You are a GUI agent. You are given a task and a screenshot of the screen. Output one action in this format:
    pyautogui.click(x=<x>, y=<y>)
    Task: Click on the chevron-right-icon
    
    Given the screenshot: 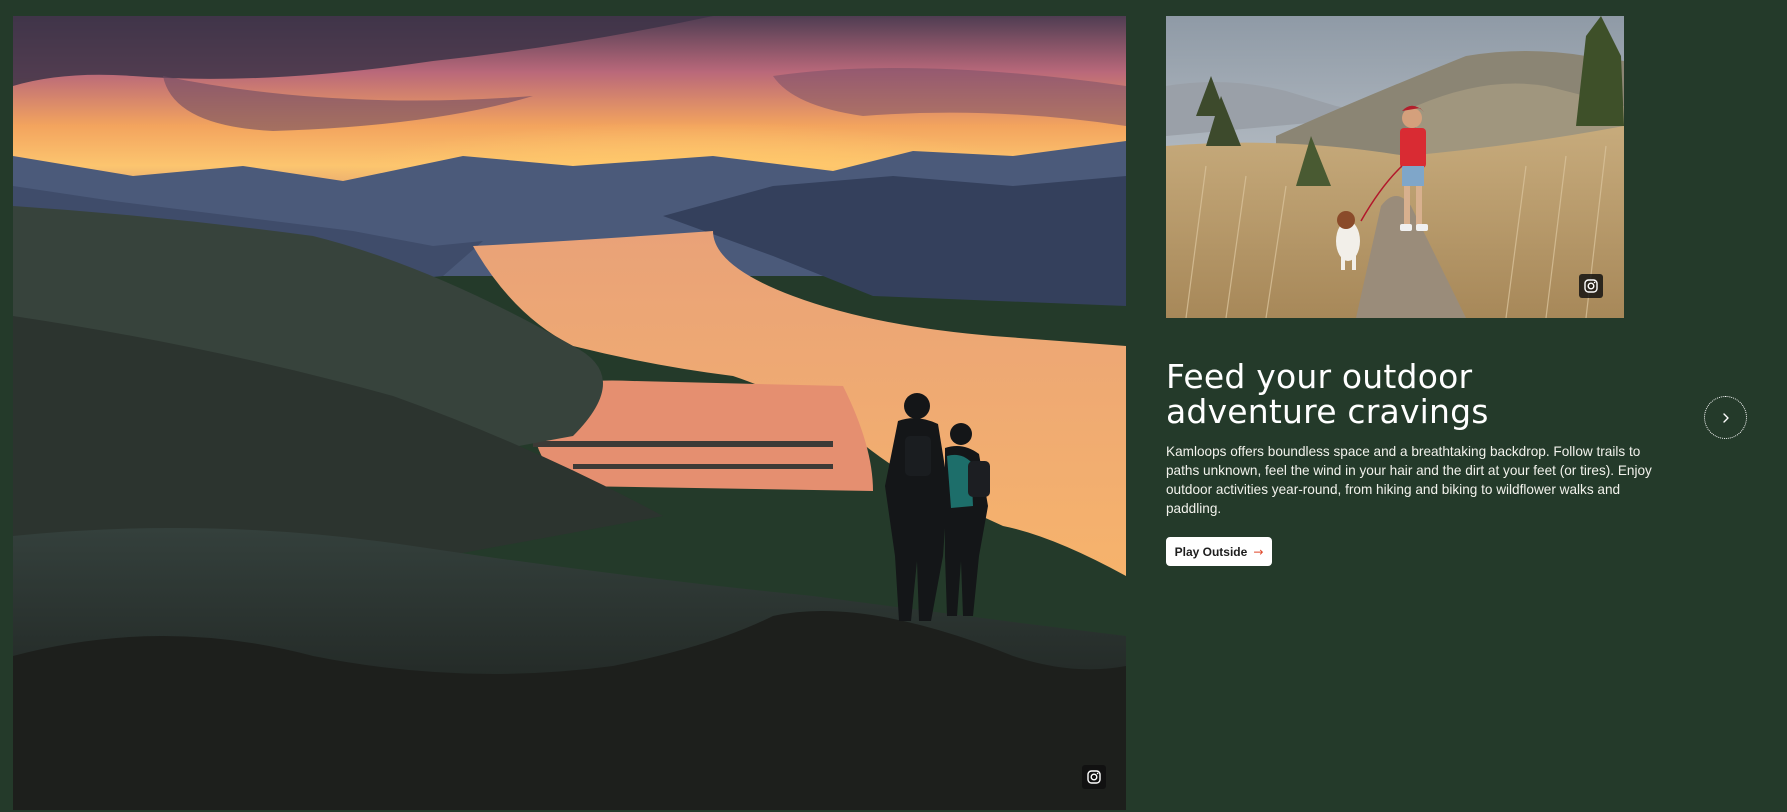 What is the action you would take?
    pyautogui.click(x=1725, y=417)
    